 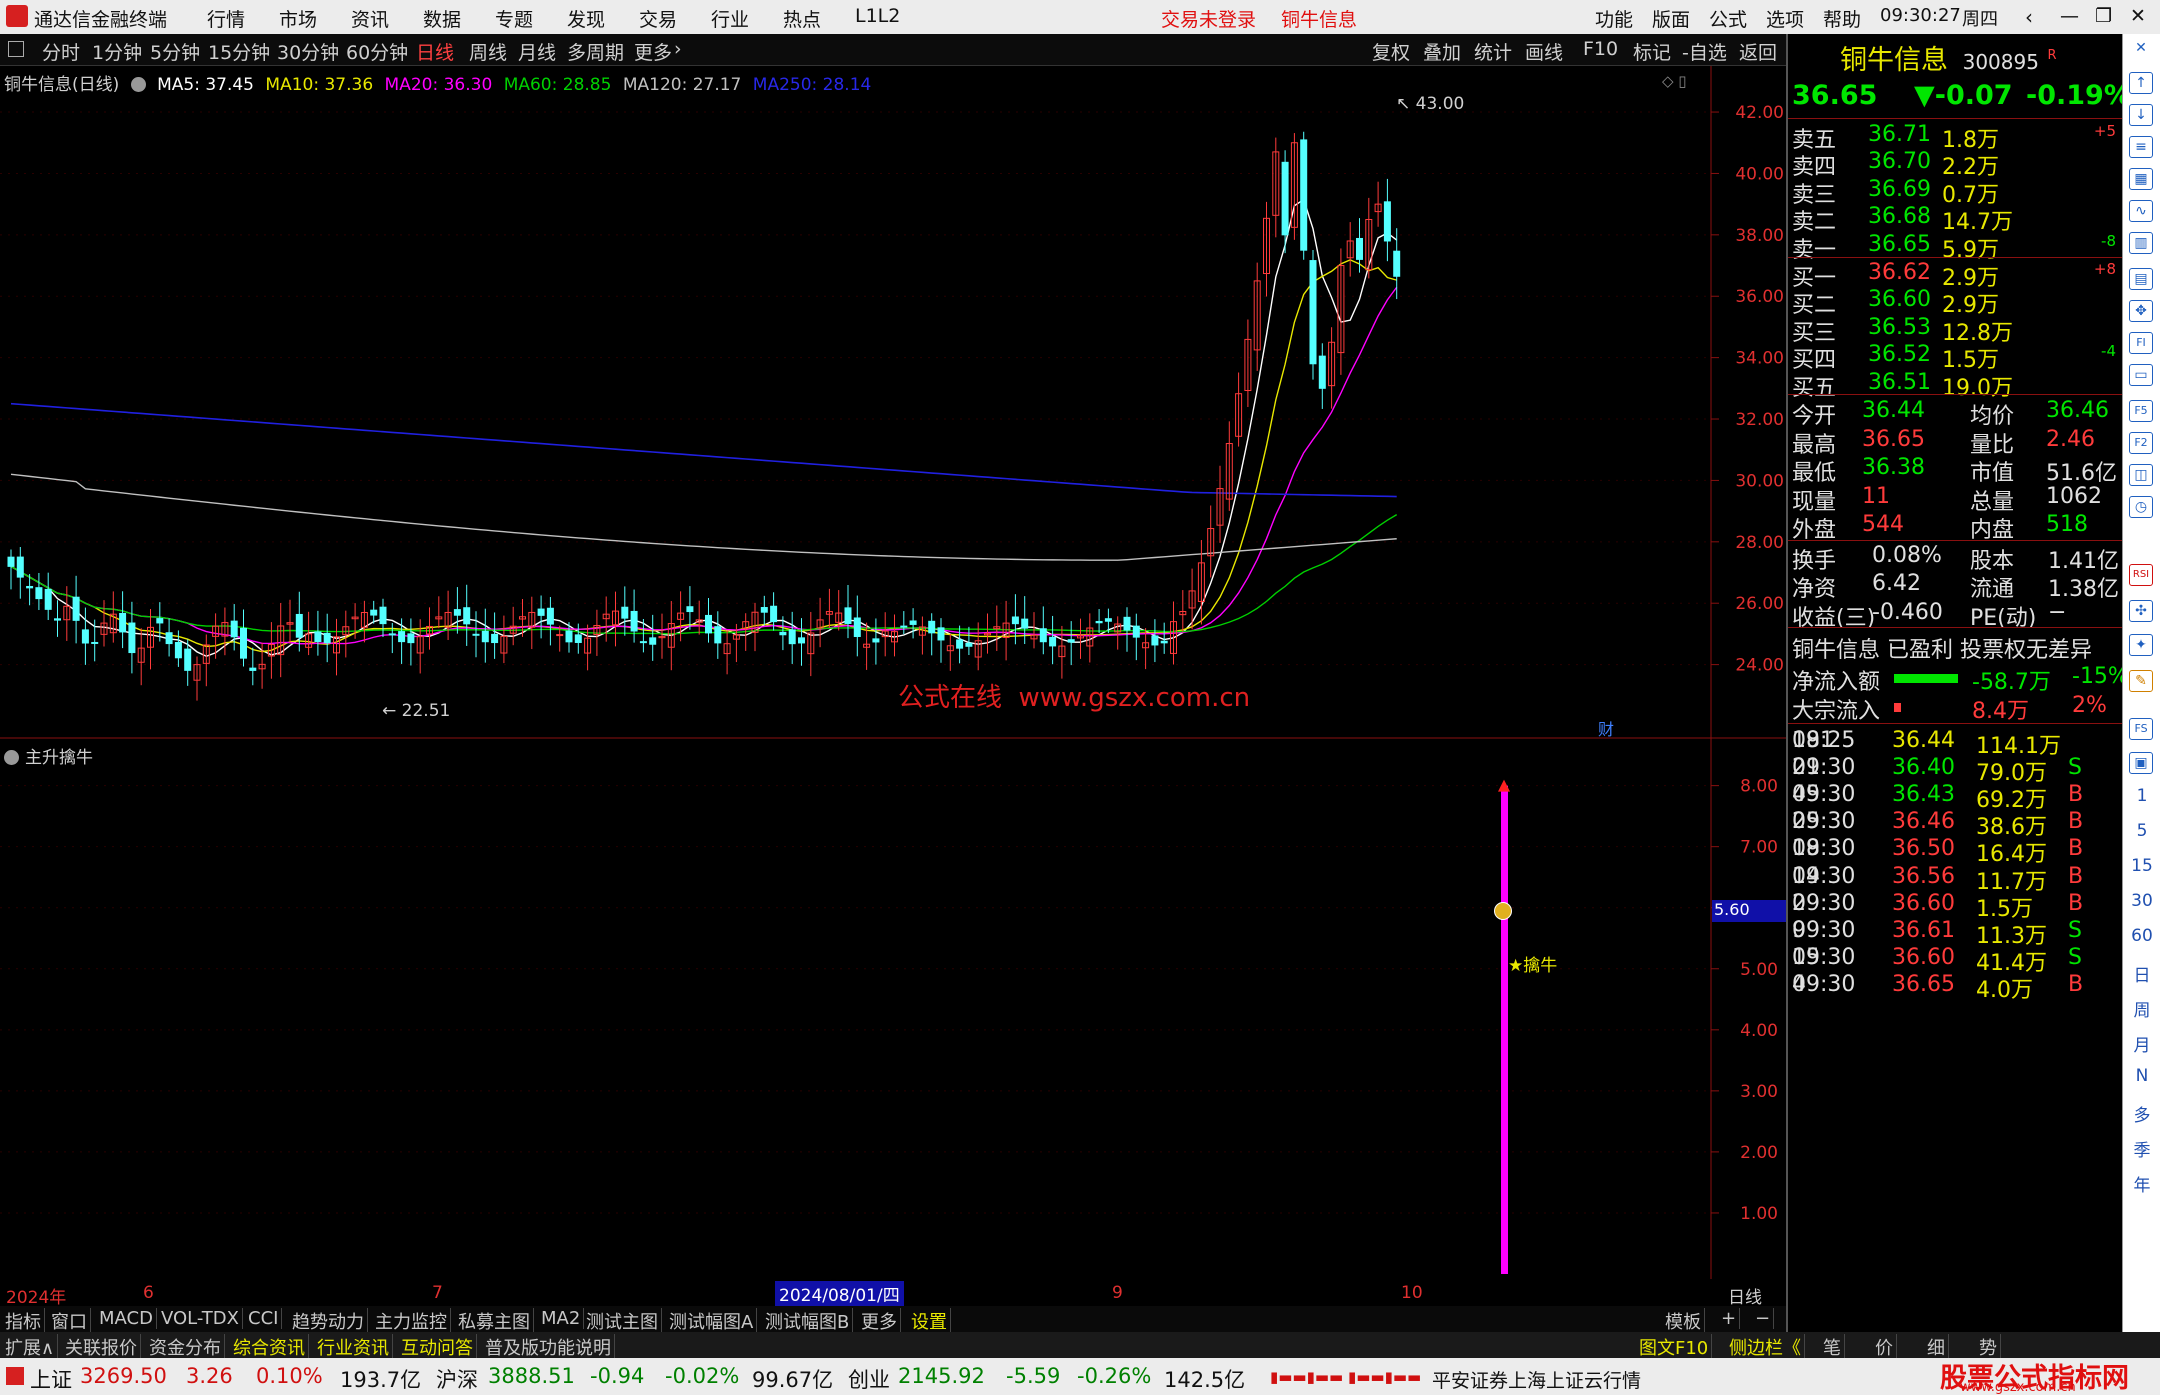 What do you see at coordinates (2141, 1043) in the screenshot?
I see `period-shortcut: 月` at bounding box center [2141, 1043].